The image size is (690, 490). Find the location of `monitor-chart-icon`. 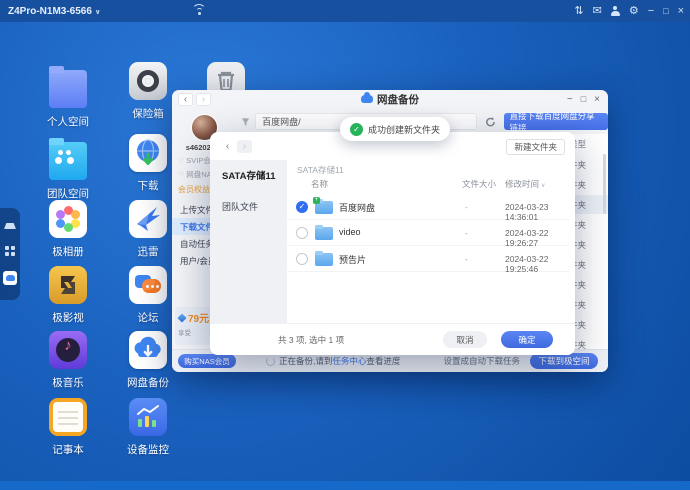

monitor-chart-icon is located at coordinates (148, 417).